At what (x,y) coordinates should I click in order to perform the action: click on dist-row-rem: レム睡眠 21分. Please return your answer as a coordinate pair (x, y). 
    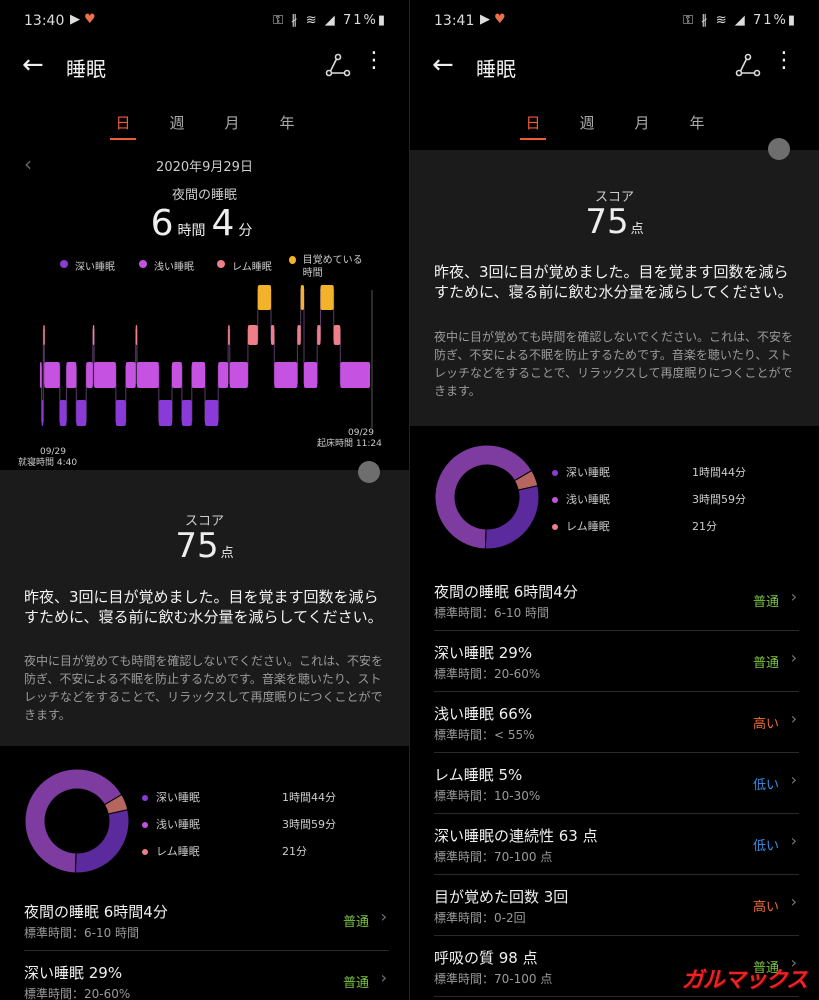
    Looking at the image, I should click on (267, 851).